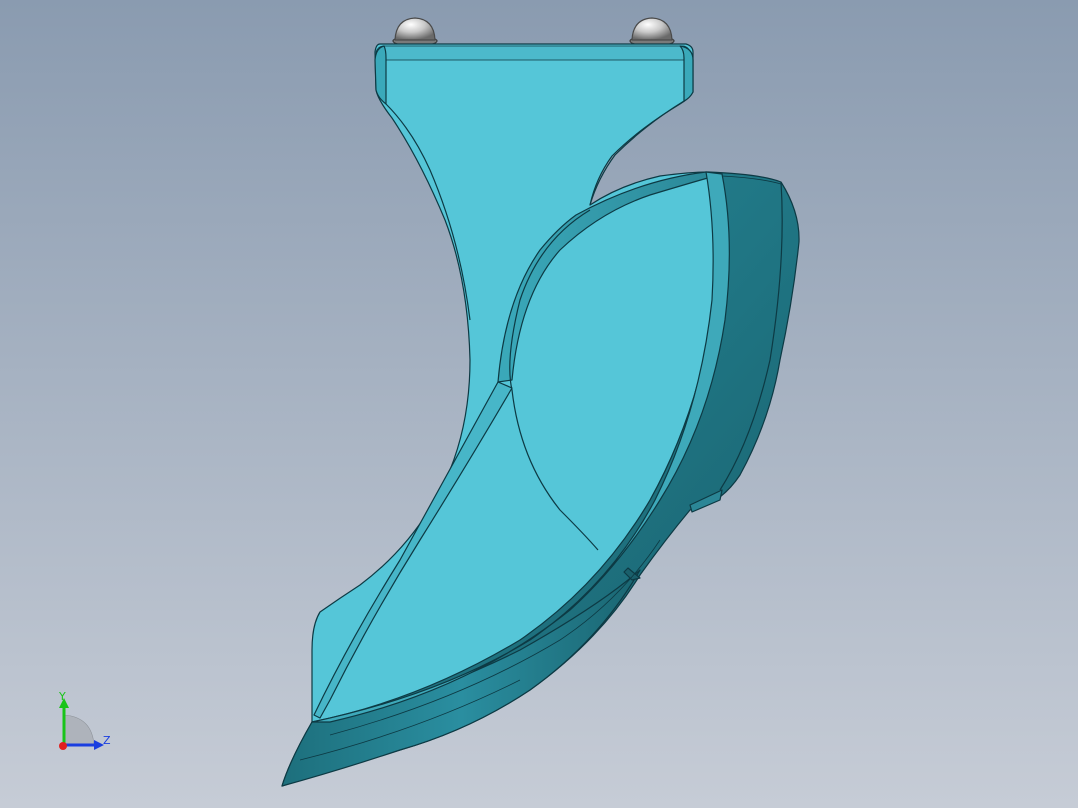  I want to click on triad-y-label: Y, so click(62, 696).